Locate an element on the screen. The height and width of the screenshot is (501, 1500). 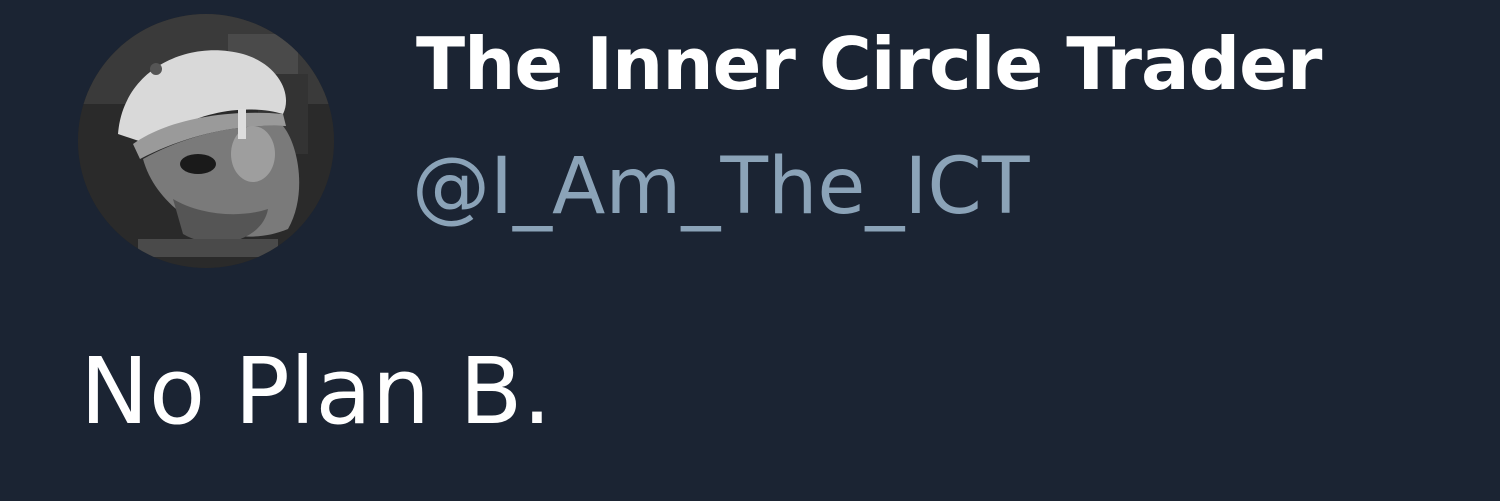
author-display-name: The Inner Circle Trader is located at coordinates (869, 64).